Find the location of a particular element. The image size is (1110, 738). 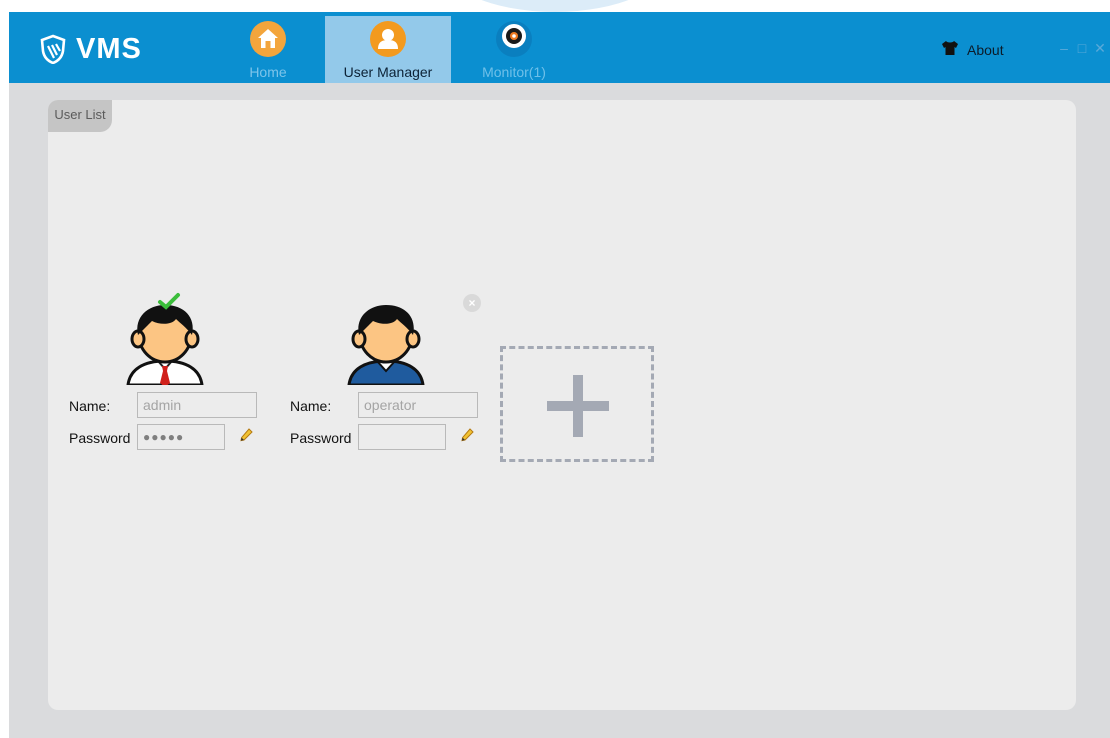

operator-name-label: Name: is located at coordinates (311, 406).